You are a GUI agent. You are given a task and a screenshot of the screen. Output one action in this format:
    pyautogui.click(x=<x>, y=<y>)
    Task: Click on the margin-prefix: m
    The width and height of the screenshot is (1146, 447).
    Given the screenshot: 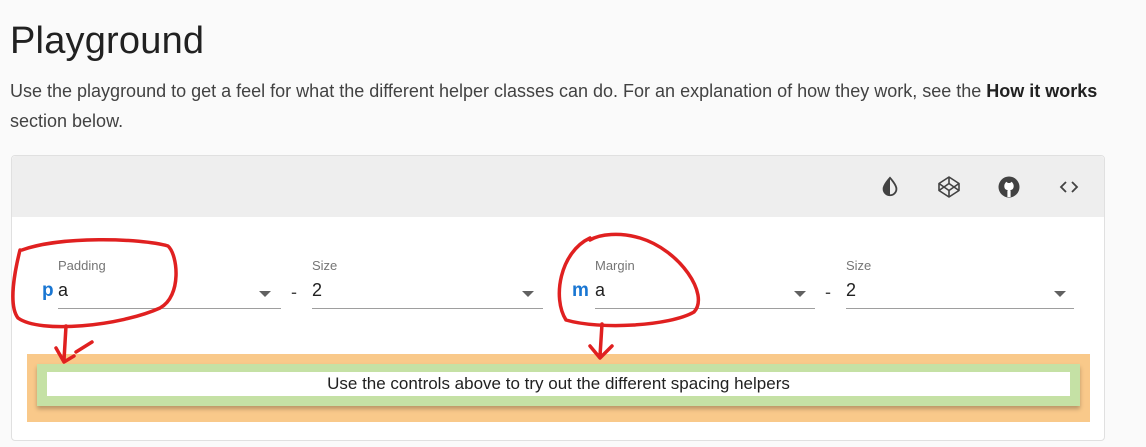 What is the action you would take?
    pyautogui.click(x=580, y=290)
    